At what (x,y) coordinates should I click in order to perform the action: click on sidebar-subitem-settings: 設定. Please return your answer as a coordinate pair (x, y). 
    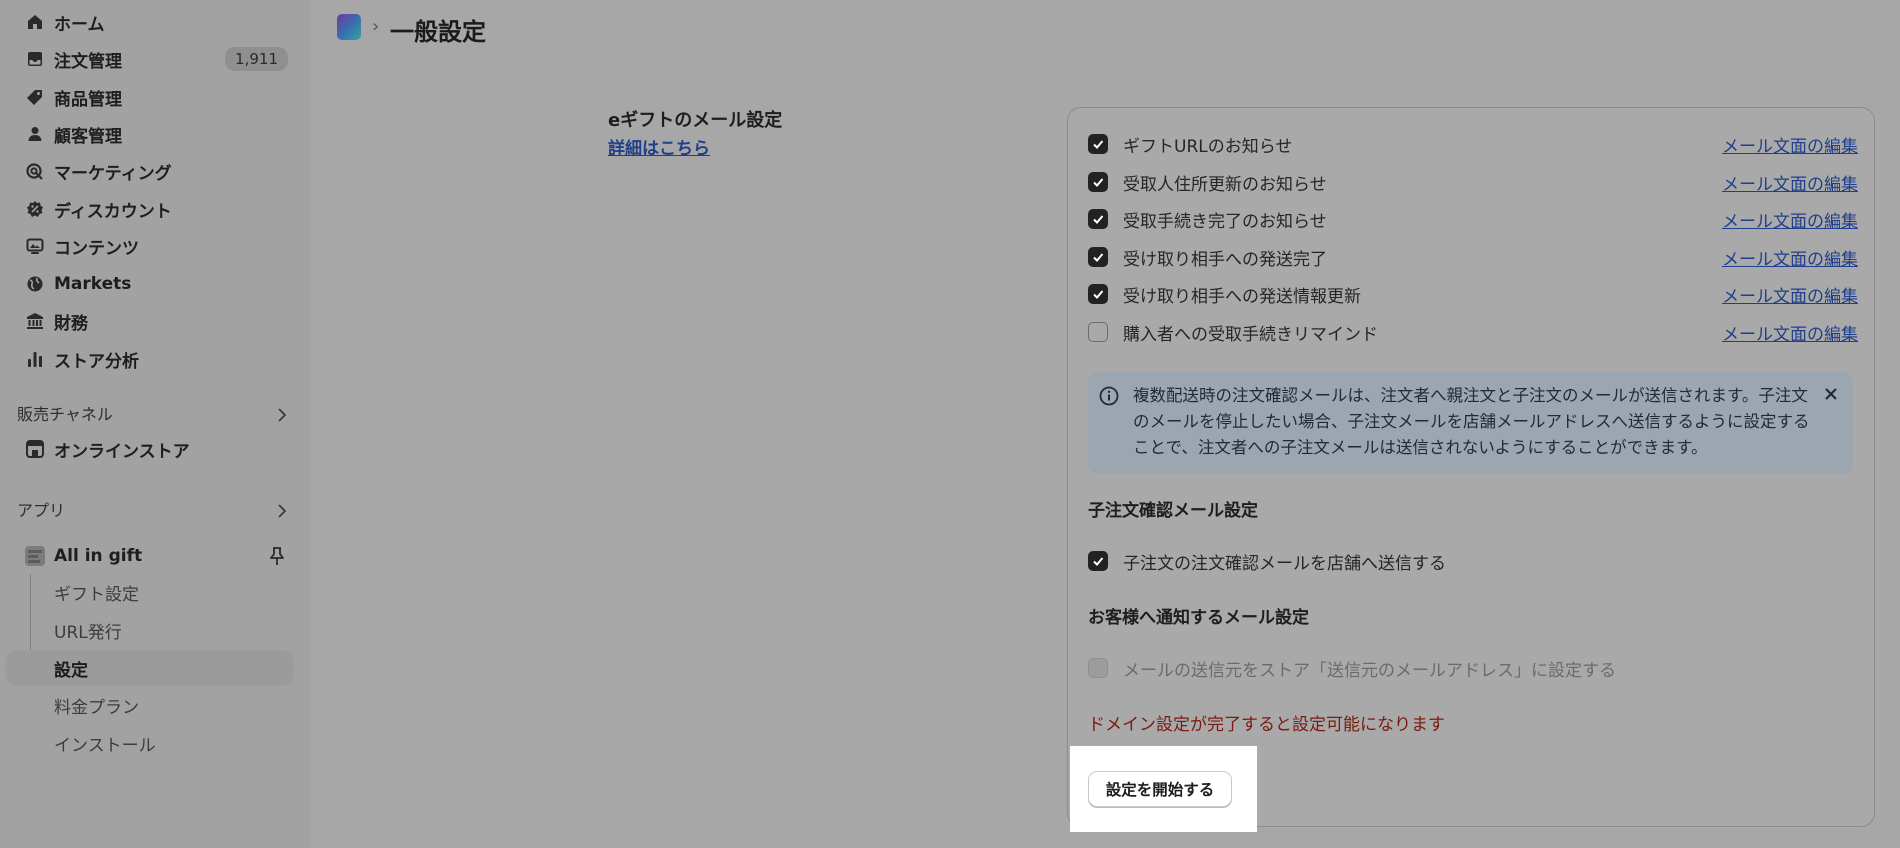
    Looking at the image, I should click on (150, 668).